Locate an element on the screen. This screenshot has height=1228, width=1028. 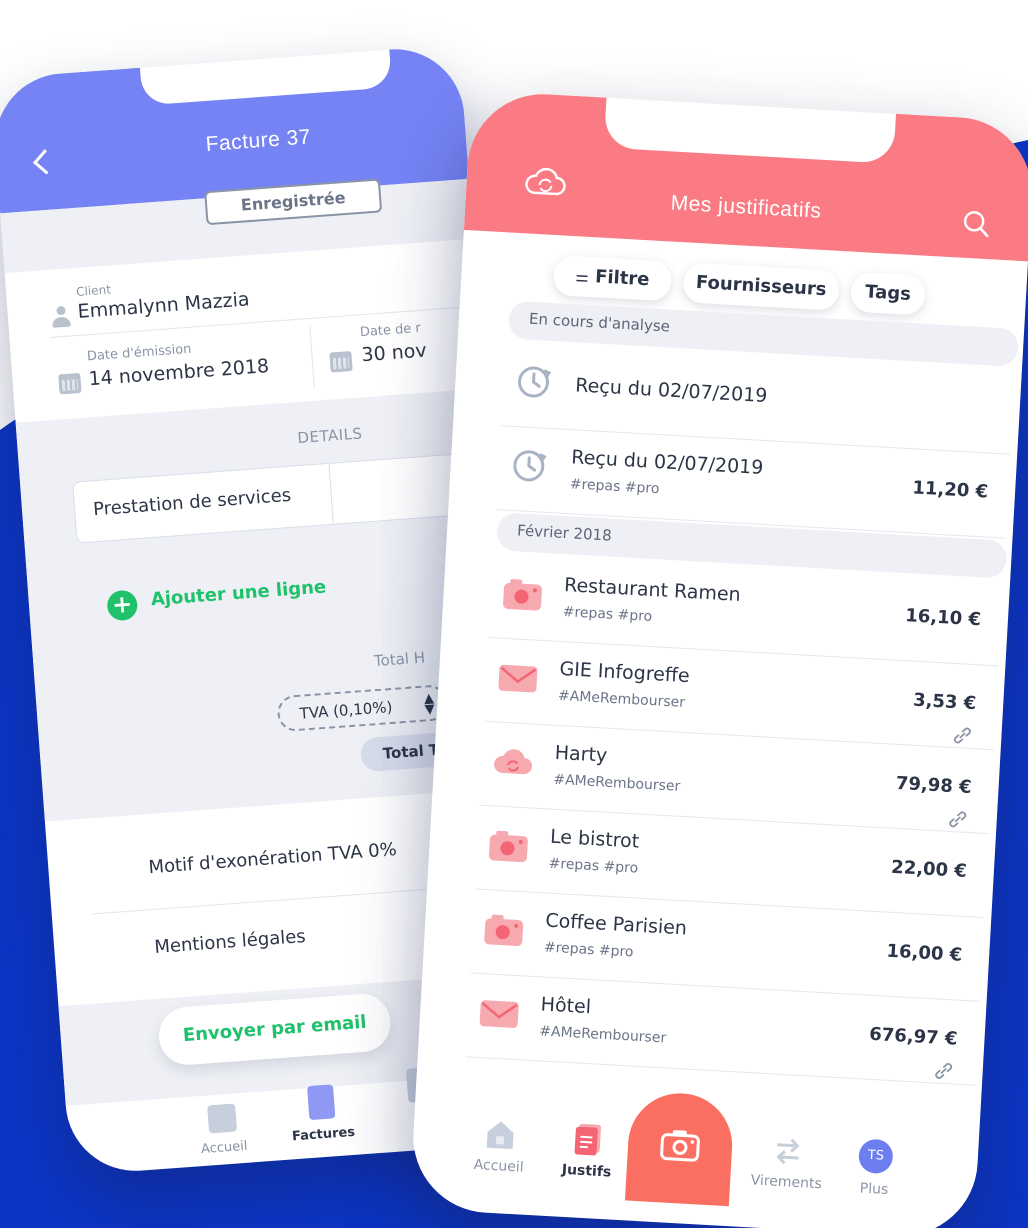
search-icon is located at coordinates (975, 224).